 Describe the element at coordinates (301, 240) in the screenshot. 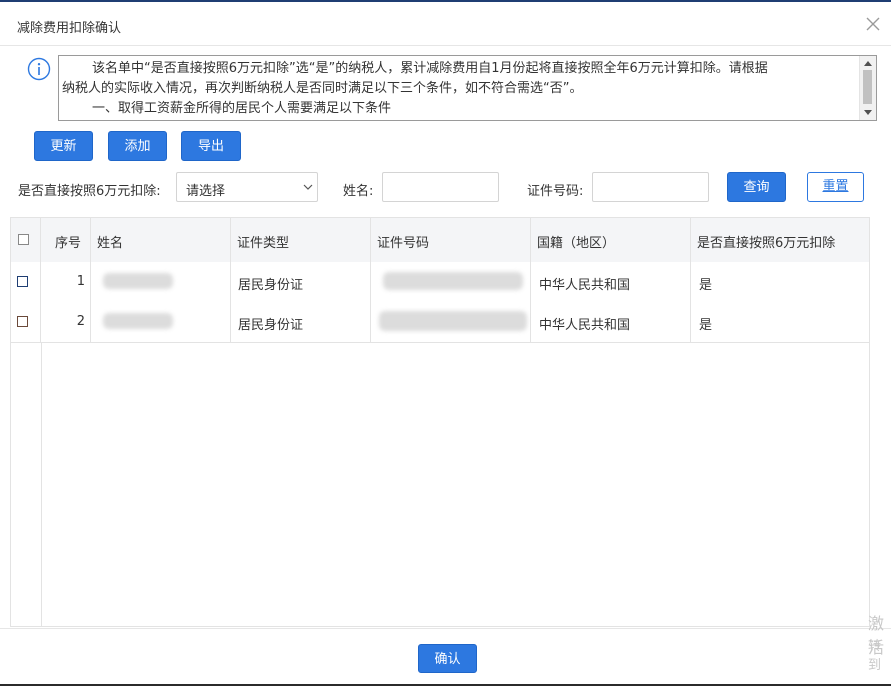

I see `header-id-type: 证件类型` at that location.